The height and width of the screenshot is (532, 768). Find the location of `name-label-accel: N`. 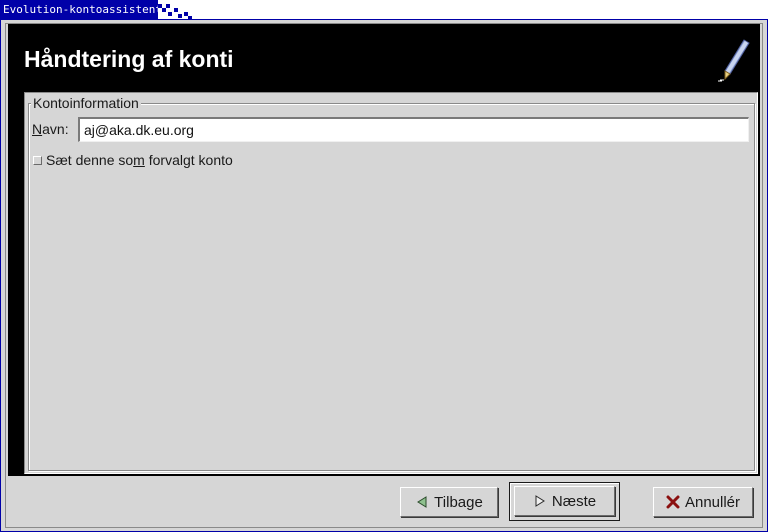

name-label-accel: N is located at coordinates (37, 129).